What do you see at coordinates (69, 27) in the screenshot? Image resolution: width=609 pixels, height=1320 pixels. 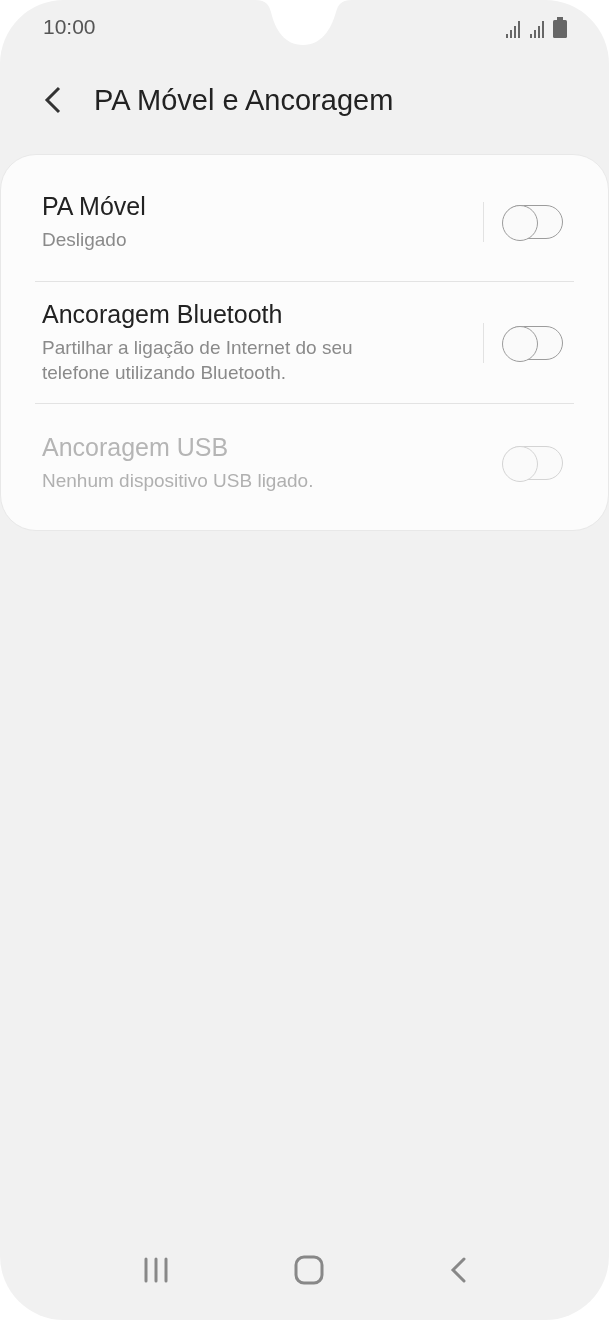 I see `status-time: 10:00` at bounding box center [69, 27].